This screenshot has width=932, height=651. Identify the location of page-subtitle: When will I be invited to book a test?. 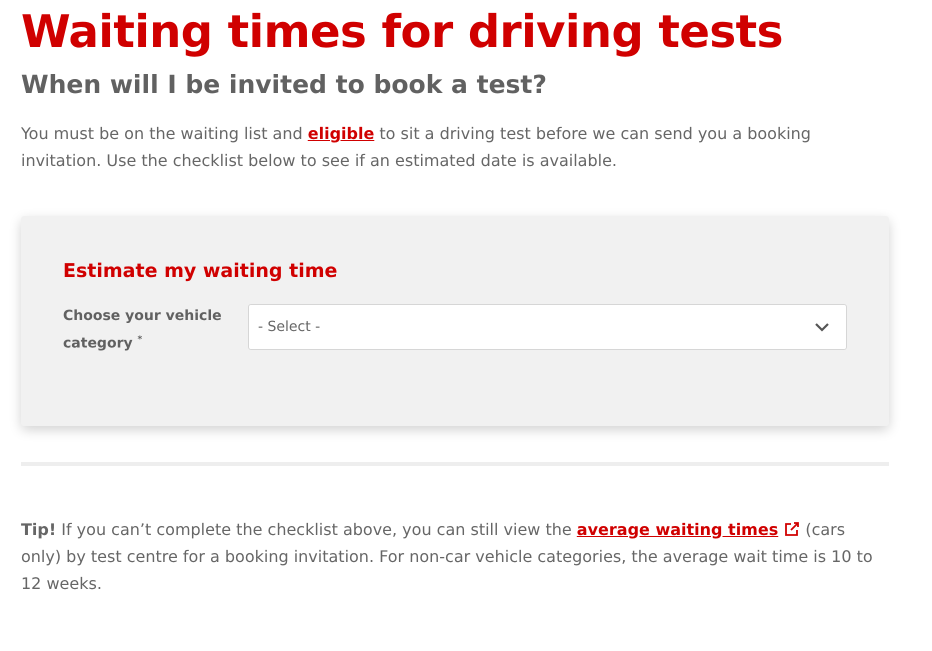
(284, 85).